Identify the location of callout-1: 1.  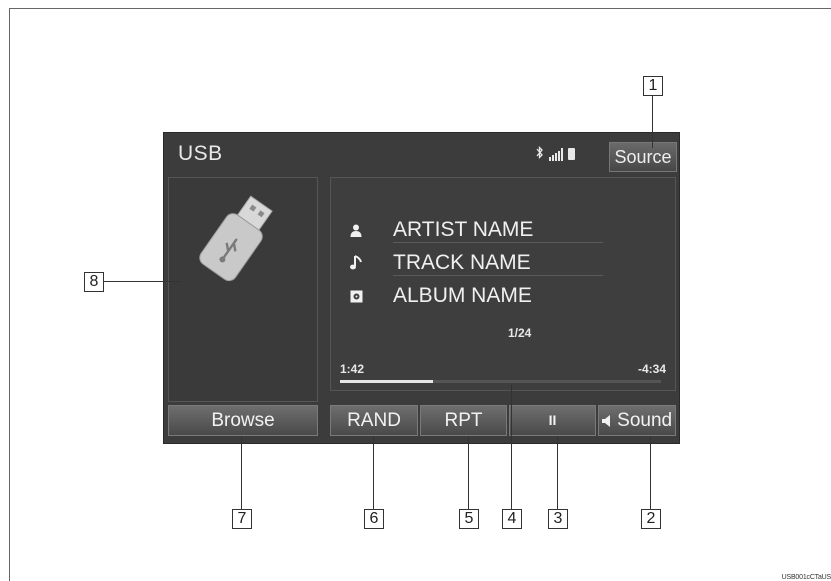
(653, 86).